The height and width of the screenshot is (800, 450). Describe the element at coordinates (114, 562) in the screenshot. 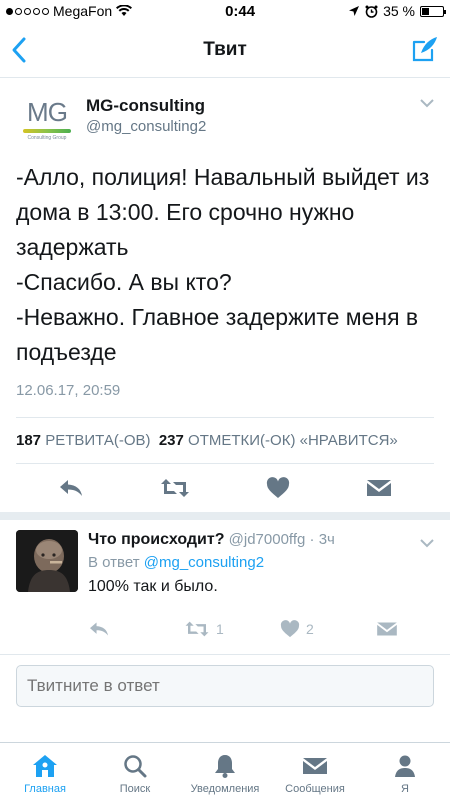

I see `reply-to-prefix: В ответ` at that location.